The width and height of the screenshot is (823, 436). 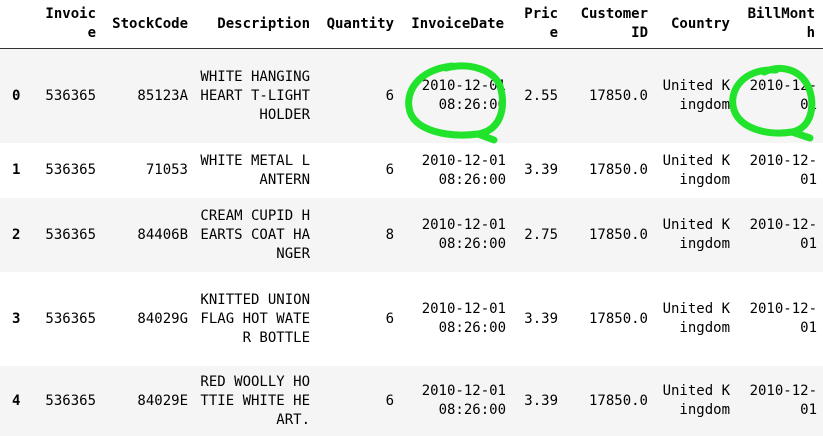 What do you see at coordinates (162, 234) in the screenshot?
I see `cell-stockcode: 84406B` at bounding box center [162, 234].